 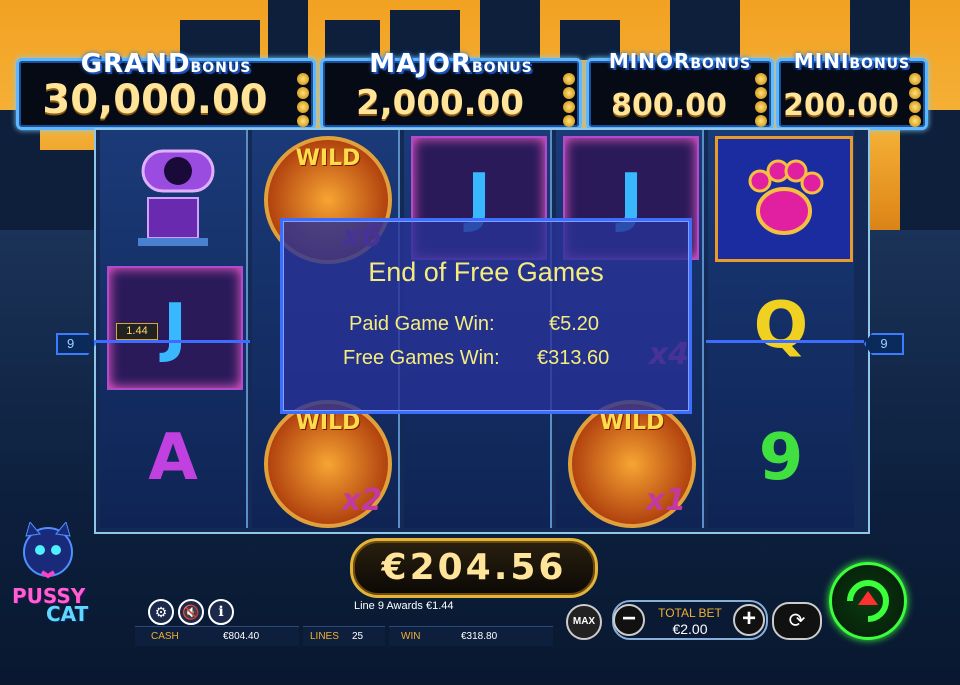 I want to click on line-award-text: Line 9 Awards €1.44, so click(x=404, y=606).